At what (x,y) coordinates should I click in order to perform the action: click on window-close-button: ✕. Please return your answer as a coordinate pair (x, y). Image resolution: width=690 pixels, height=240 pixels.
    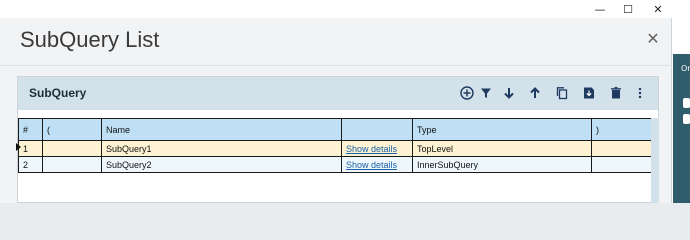
    Looking at the image, I should click on (658, 9).